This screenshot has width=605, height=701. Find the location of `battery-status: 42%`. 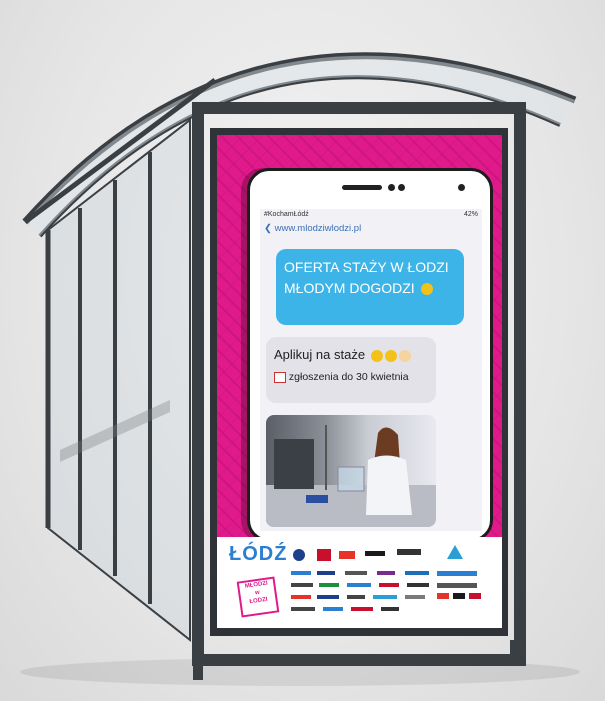

battery-status: 42% is located at coordinates (470, 214).